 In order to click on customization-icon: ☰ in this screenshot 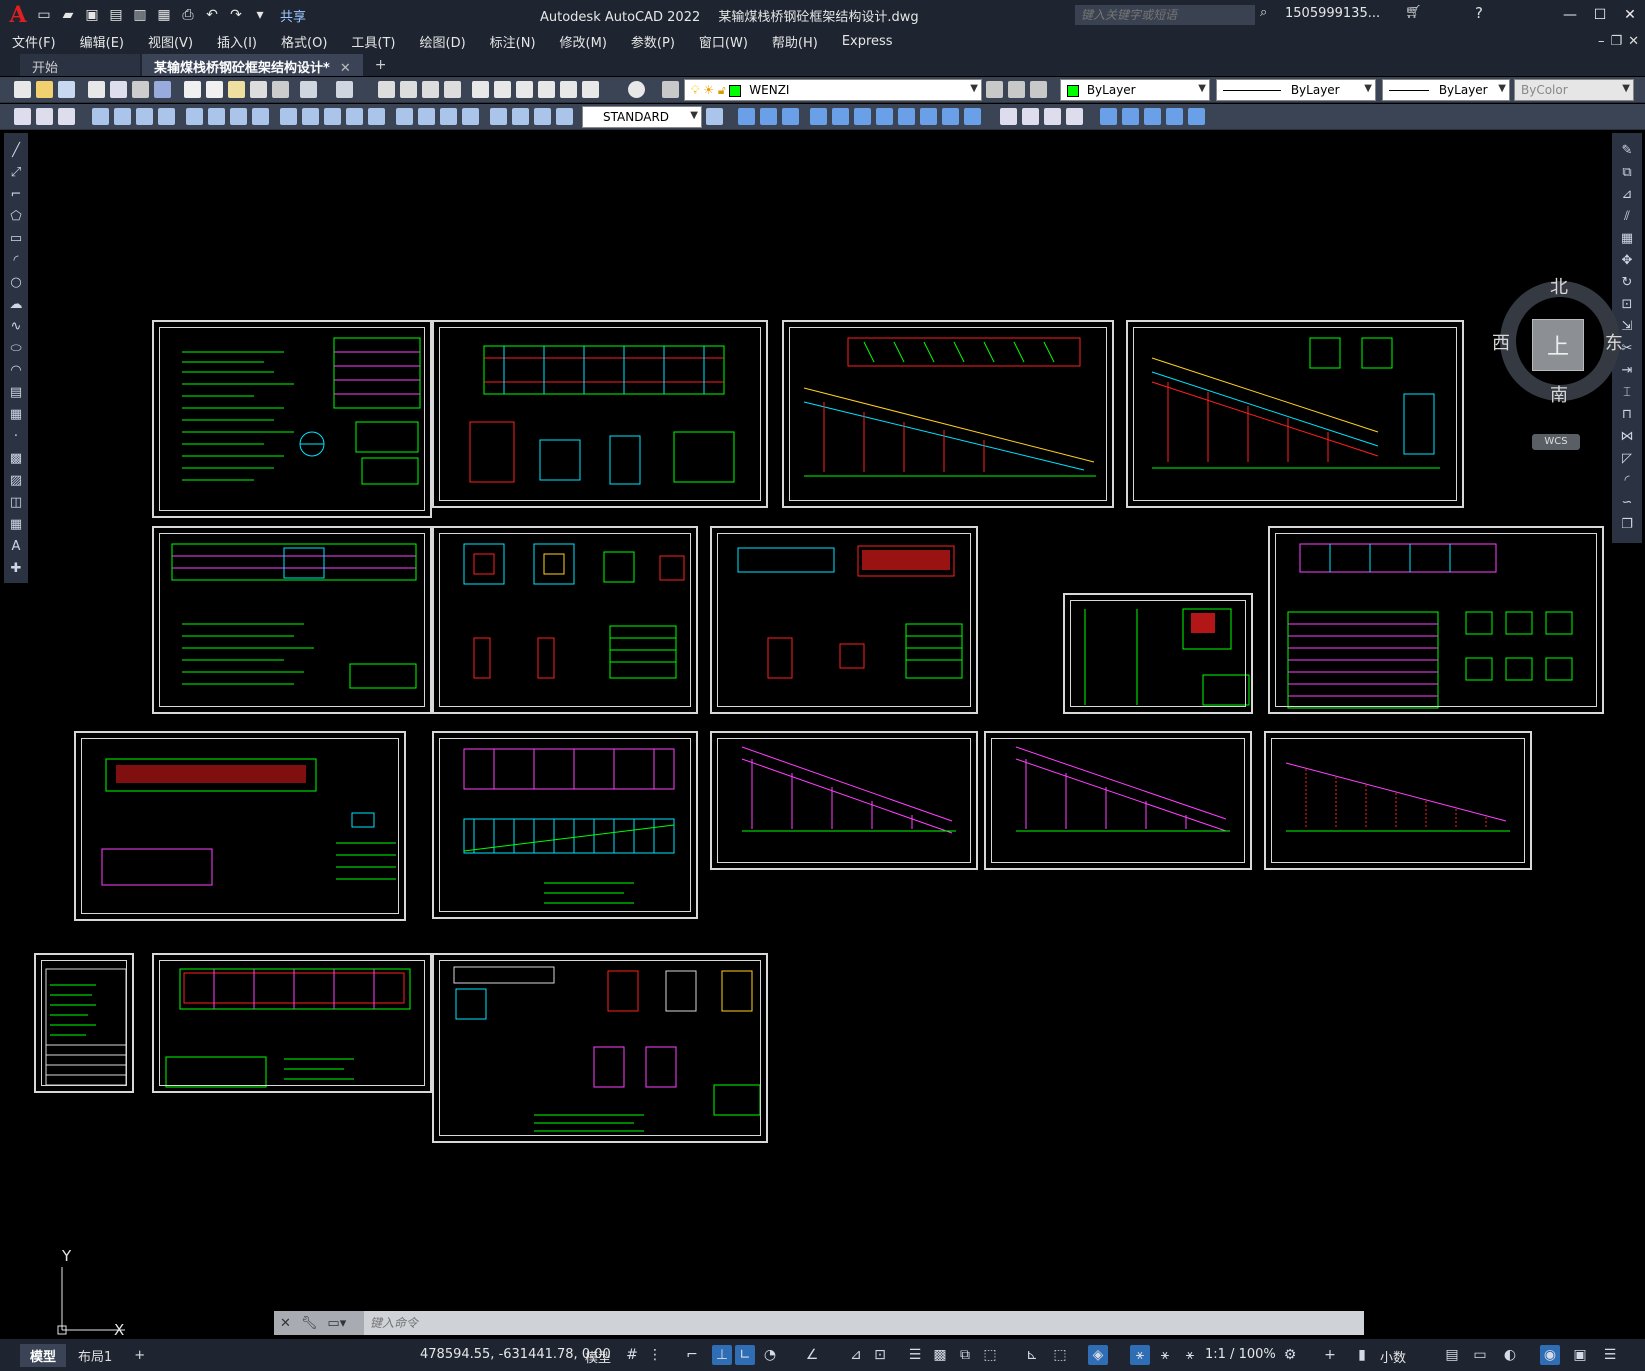, I will do `click(1610, 1355)`.